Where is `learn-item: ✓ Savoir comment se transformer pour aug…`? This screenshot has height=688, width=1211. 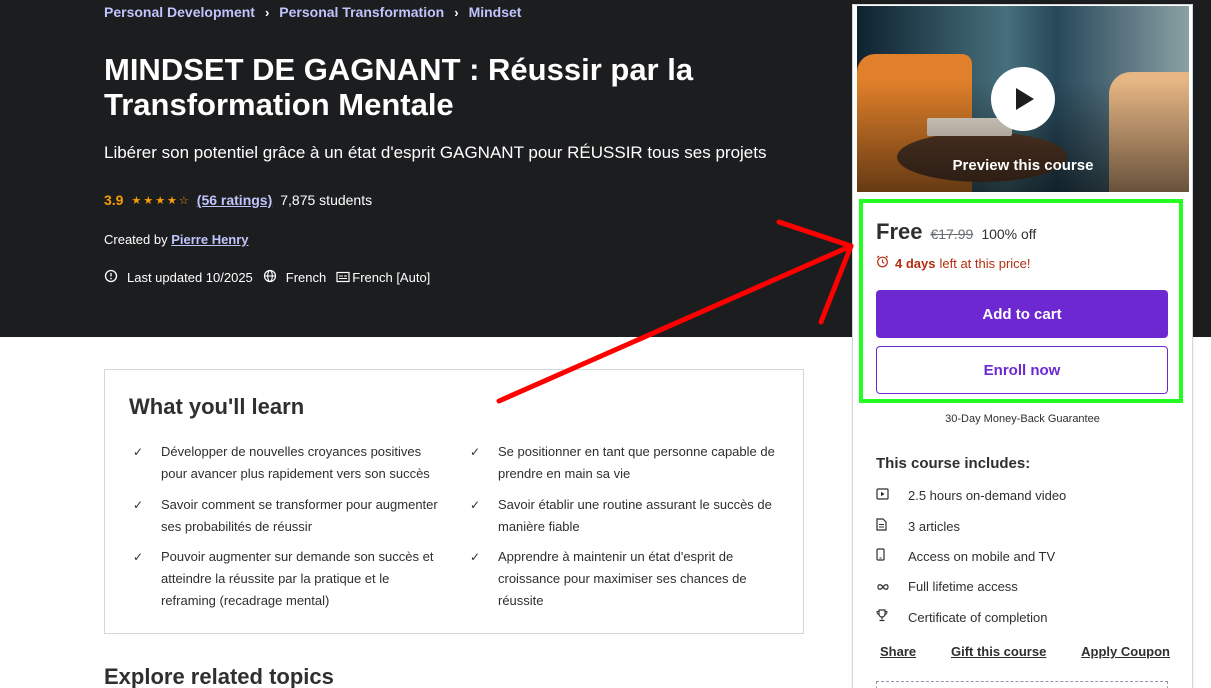
learn-item: ✓ Savoir comment se transformer pour aug… is located at coordinates (287, 516).